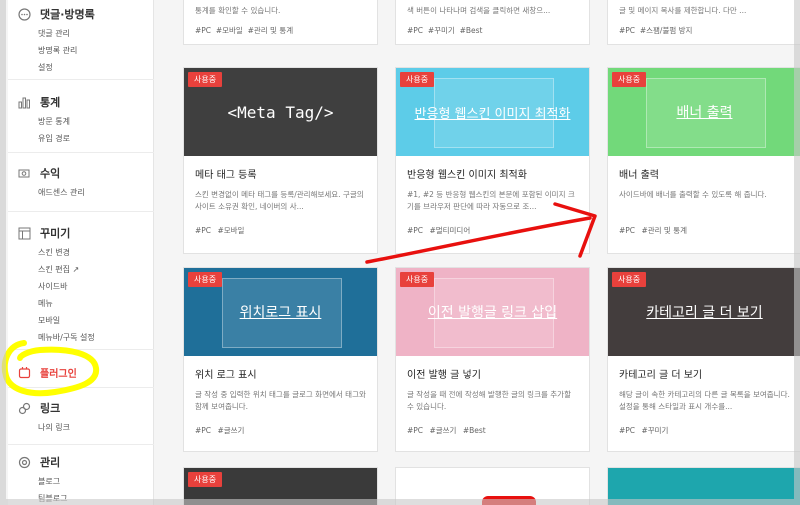 This screenshot has width=800, height=505. I want to click on plugin-card: 통계를 확인할 수 있습니다. #PC #모바일 #관리 및 통계, so click(280, 22).